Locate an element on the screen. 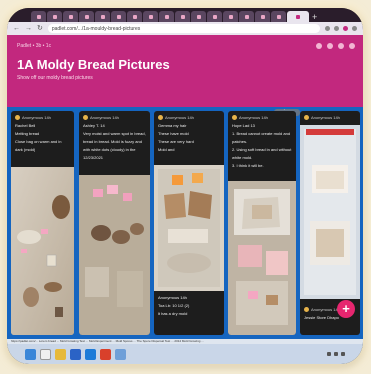 This screenshot has width=371, height=374. post-line: Gemma my hair is located at coordinates (172, 125).